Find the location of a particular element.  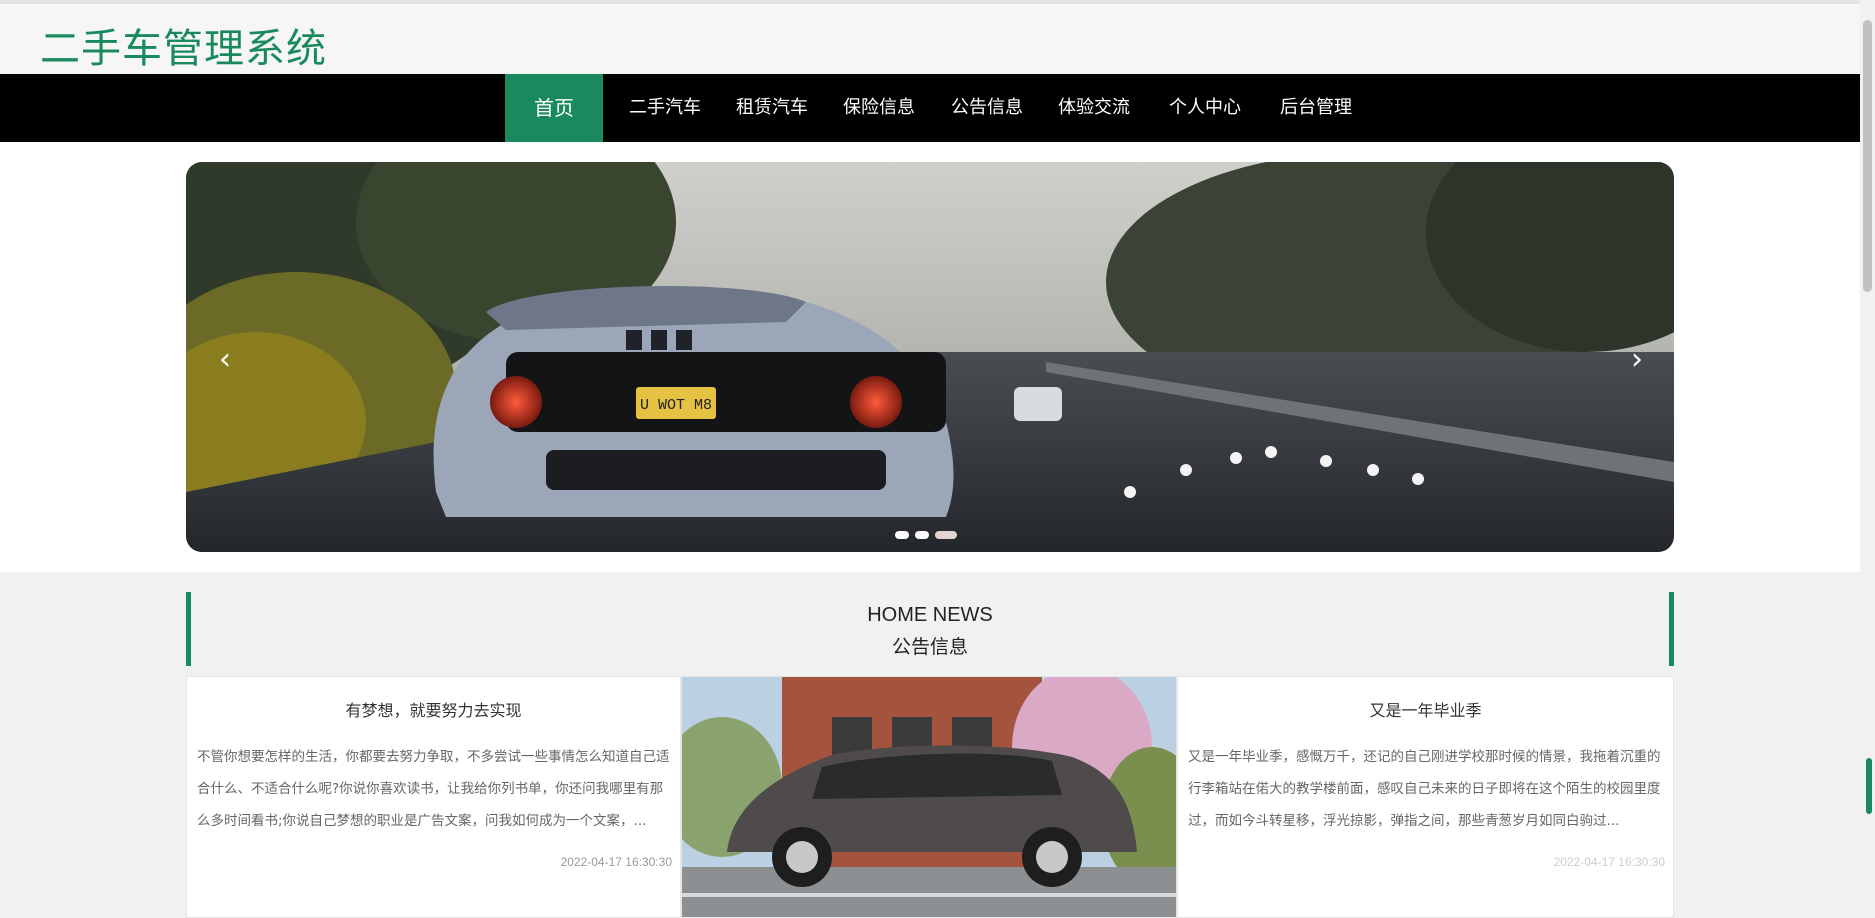

chevron-right-icon: › is located at coordinates (1637, 359).